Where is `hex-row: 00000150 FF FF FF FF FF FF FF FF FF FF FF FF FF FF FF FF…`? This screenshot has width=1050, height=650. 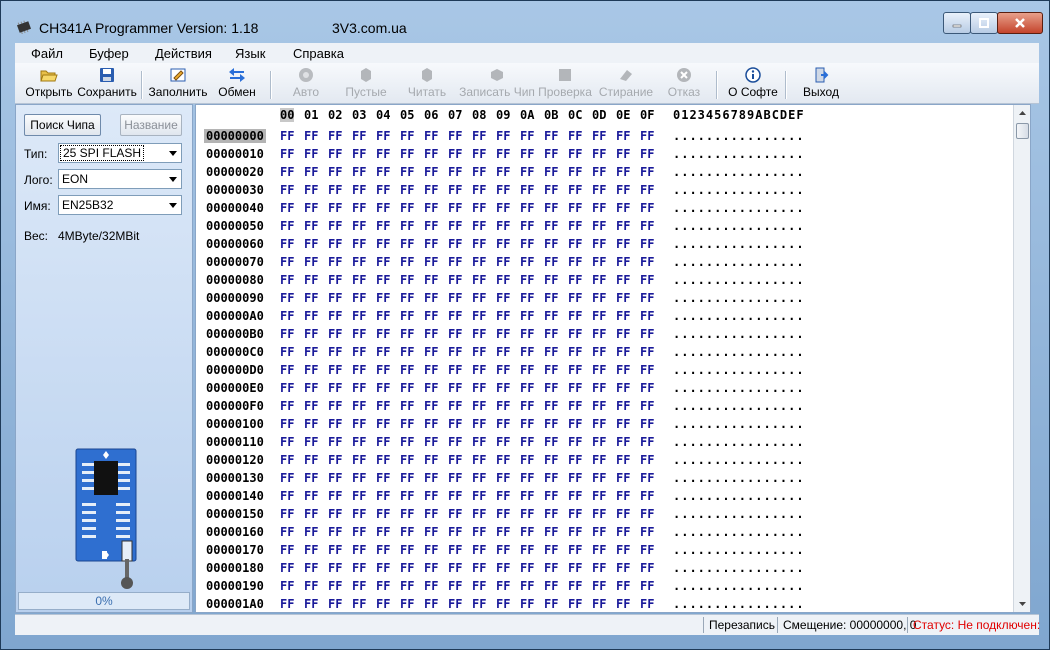
hex-row: 00000150 FF FF FF FF FF FF FF FF FF FF FF FF FF FF FF FF… is located at coordinates (606, 514).